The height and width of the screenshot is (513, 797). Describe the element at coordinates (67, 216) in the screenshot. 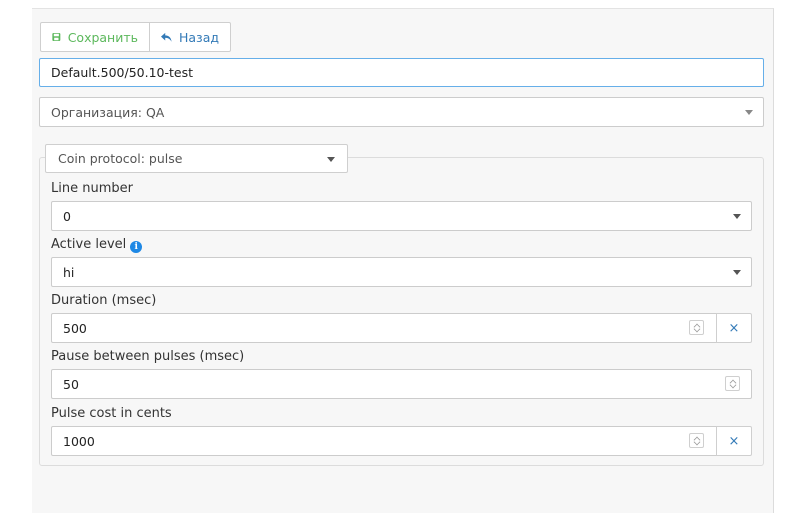

I see `line-number-value: 0` at that location.